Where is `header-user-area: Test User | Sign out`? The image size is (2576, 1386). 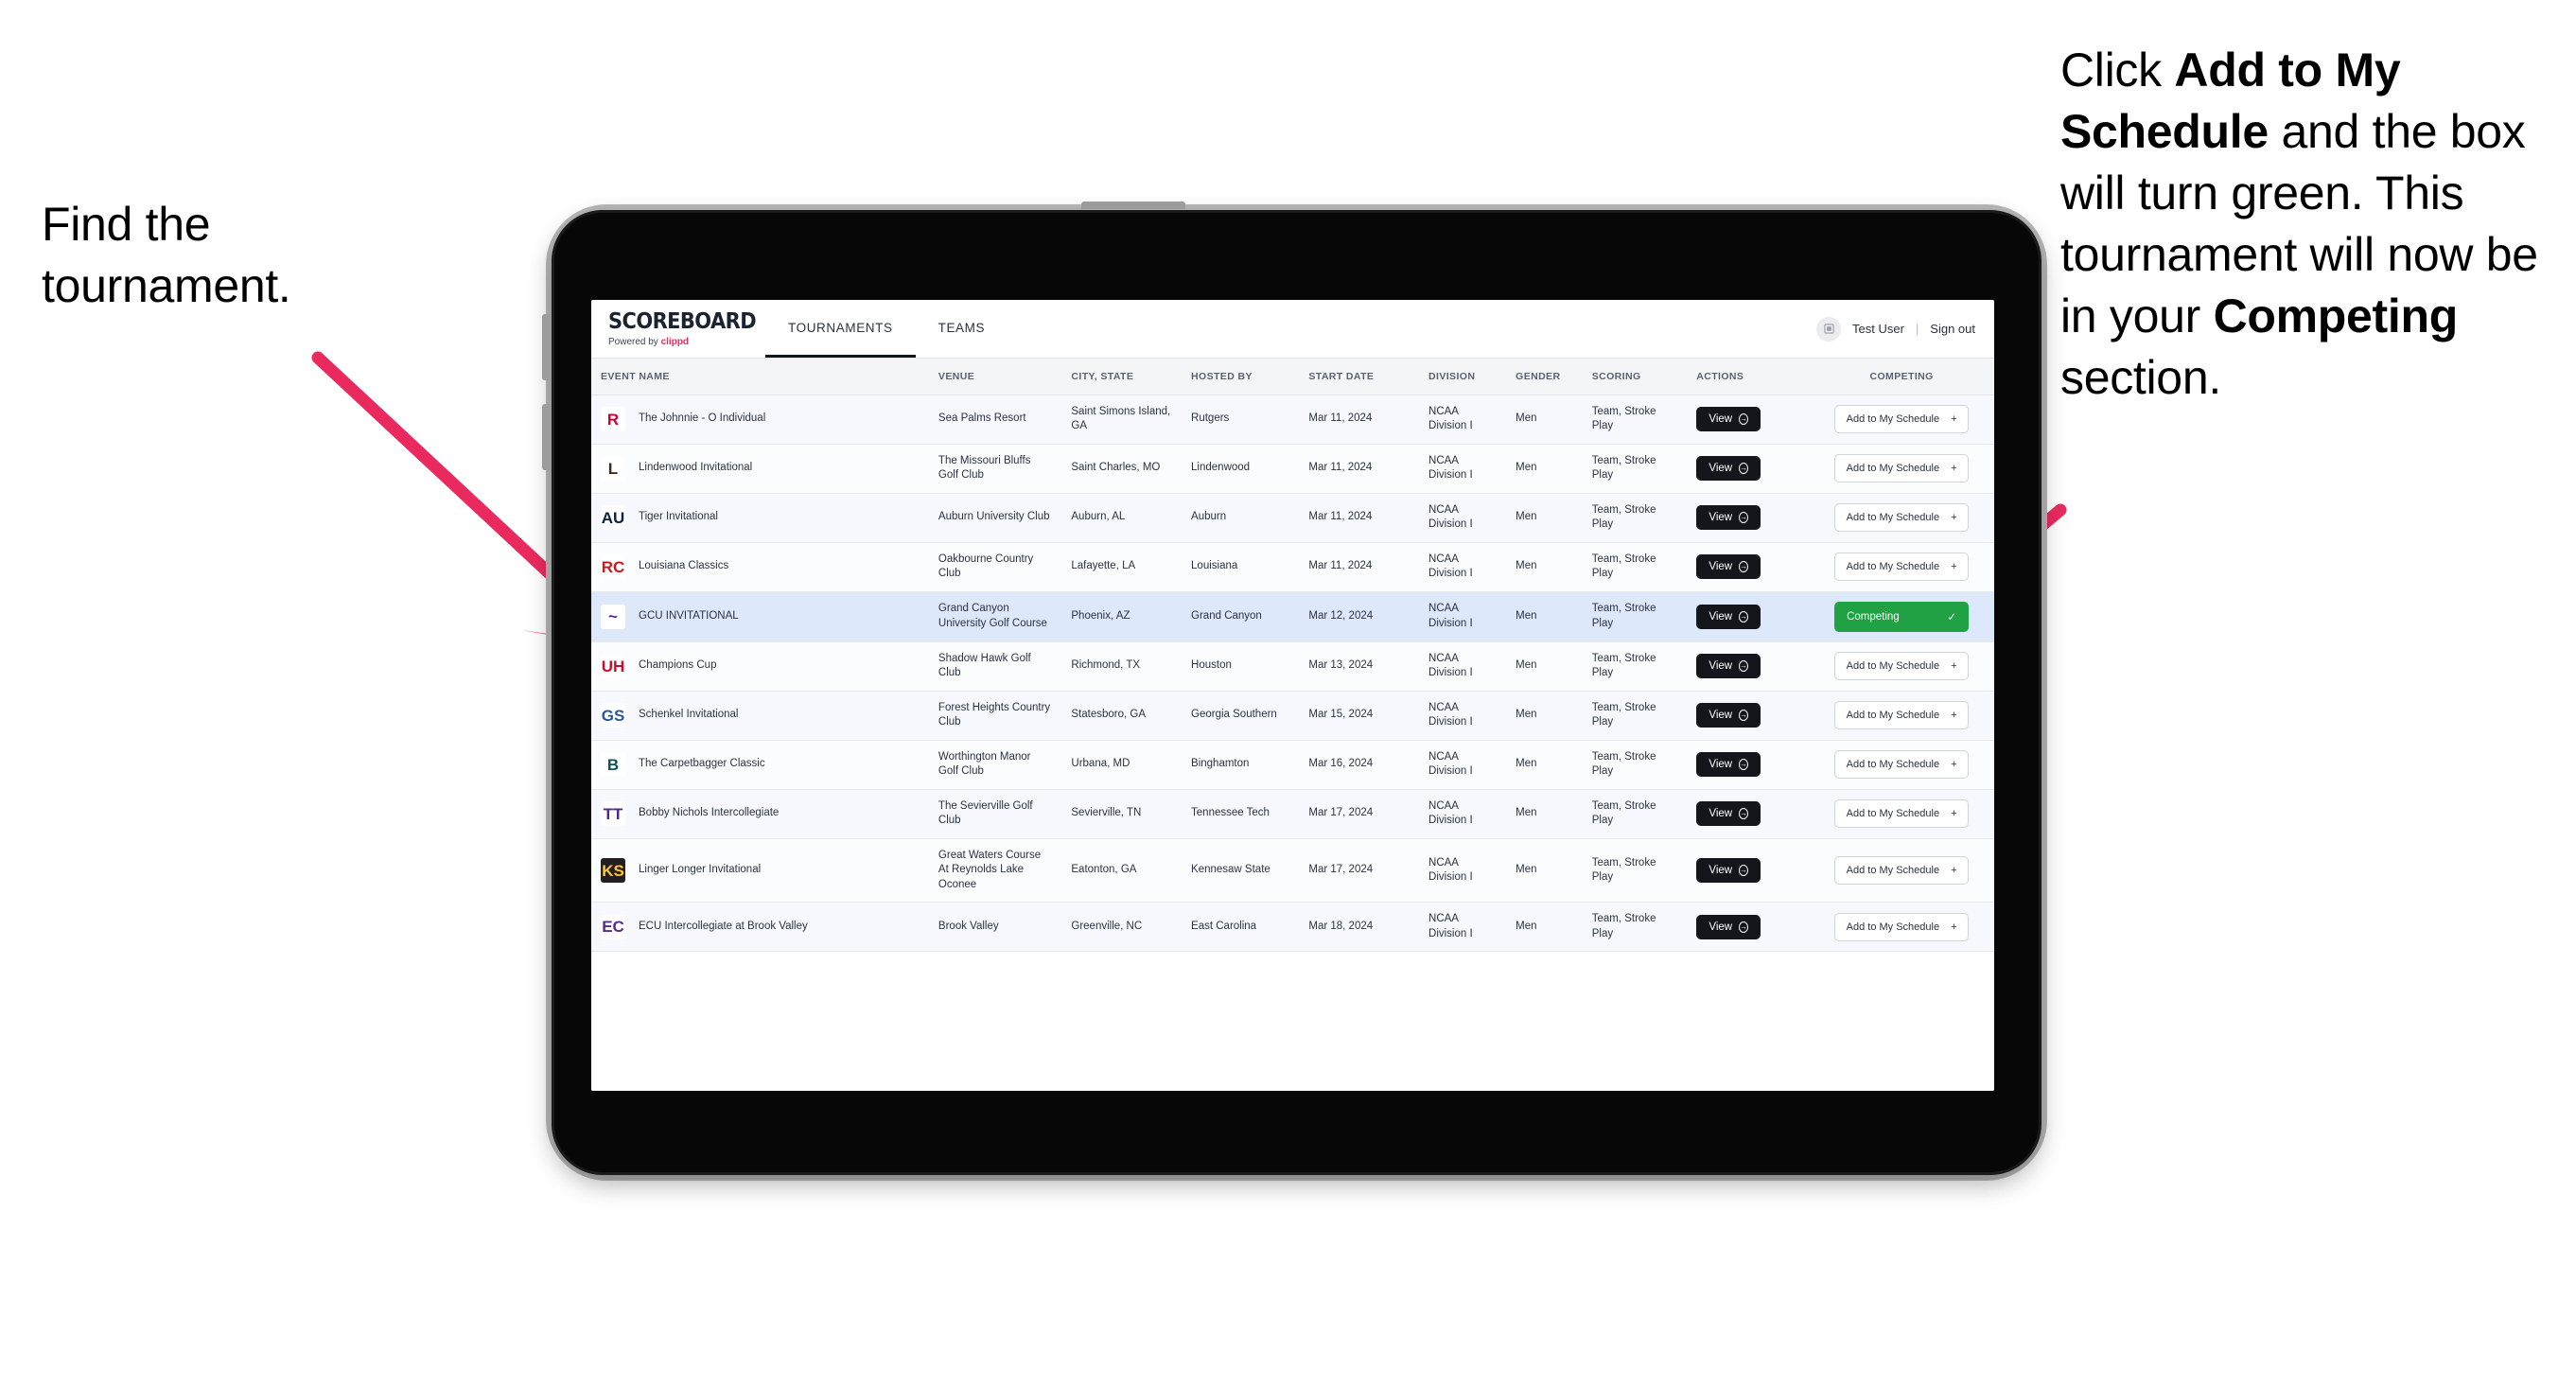
header-user-area: Test User | Sign out is located at coordinates (1905, 329).